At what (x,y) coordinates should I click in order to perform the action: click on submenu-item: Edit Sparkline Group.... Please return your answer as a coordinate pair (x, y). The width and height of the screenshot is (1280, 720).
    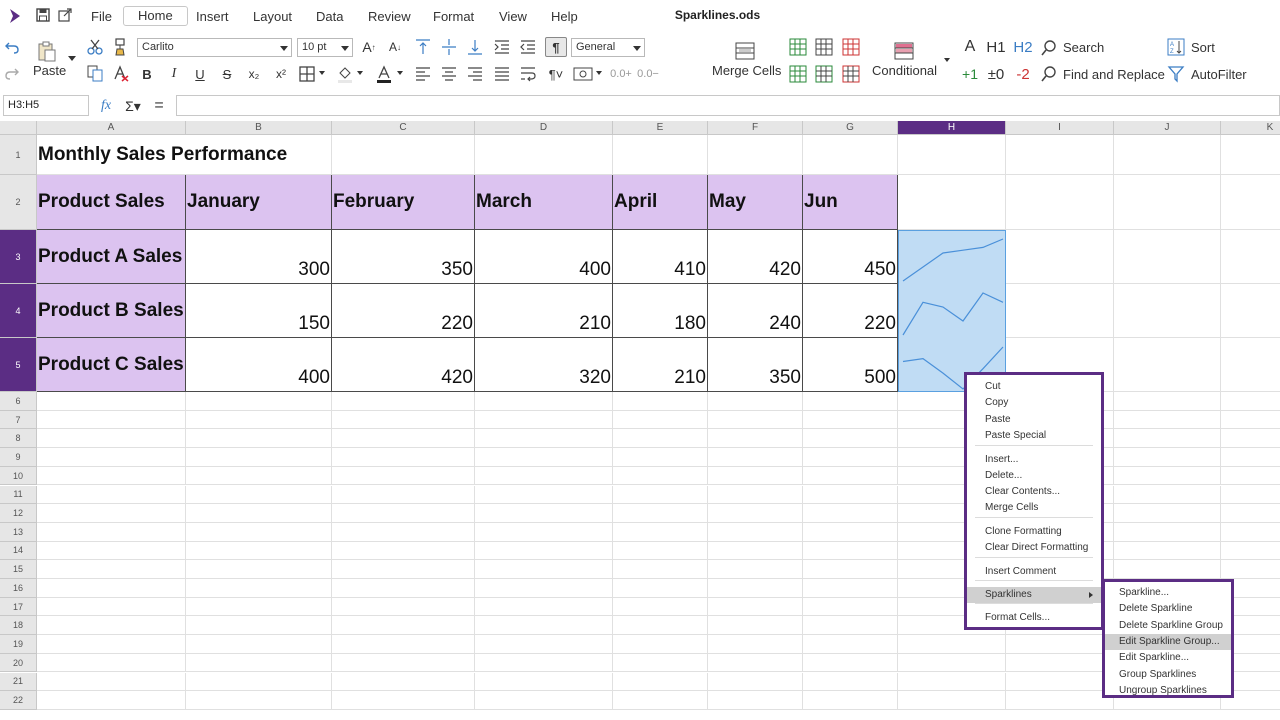
    Looking at the image, I should click on (1168, 641).